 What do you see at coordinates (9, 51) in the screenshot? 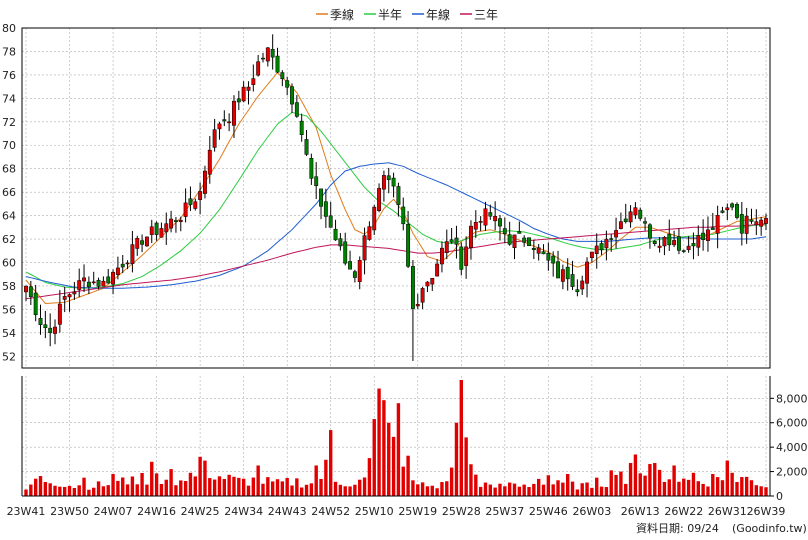
I see `price-tick-label: 78` at bounding box center [9, 51].